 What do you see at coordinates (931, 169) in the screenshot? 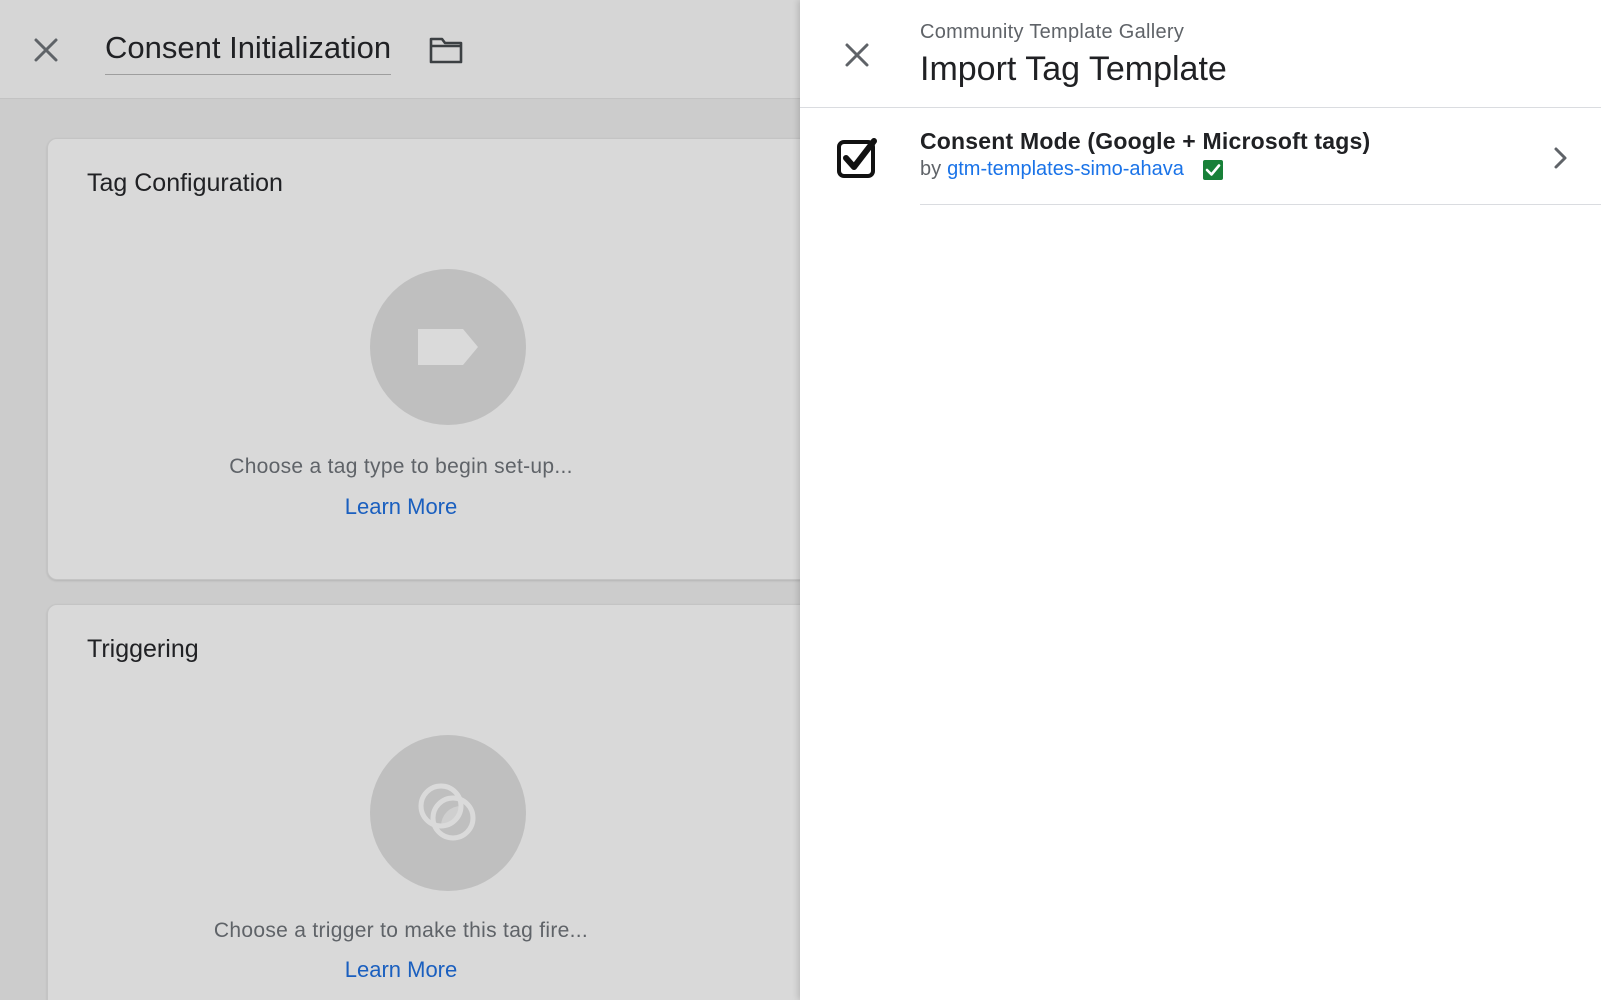
I see `by-label: by` at bounding box center [931, 169].